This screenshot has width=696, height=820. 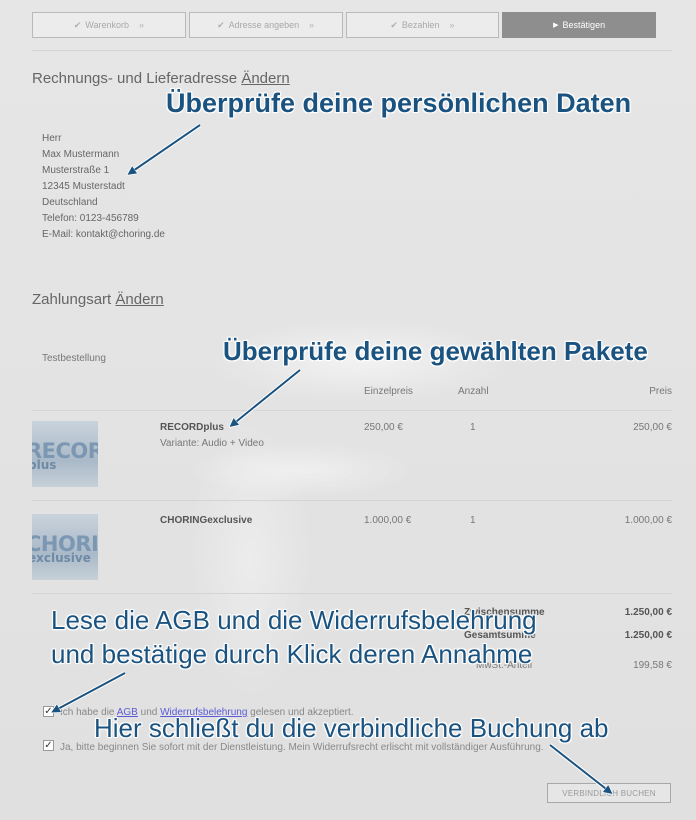 I want to click on annotation-packages: Überprüfe deine gewählten Pakete, so click(x=435, y=351).